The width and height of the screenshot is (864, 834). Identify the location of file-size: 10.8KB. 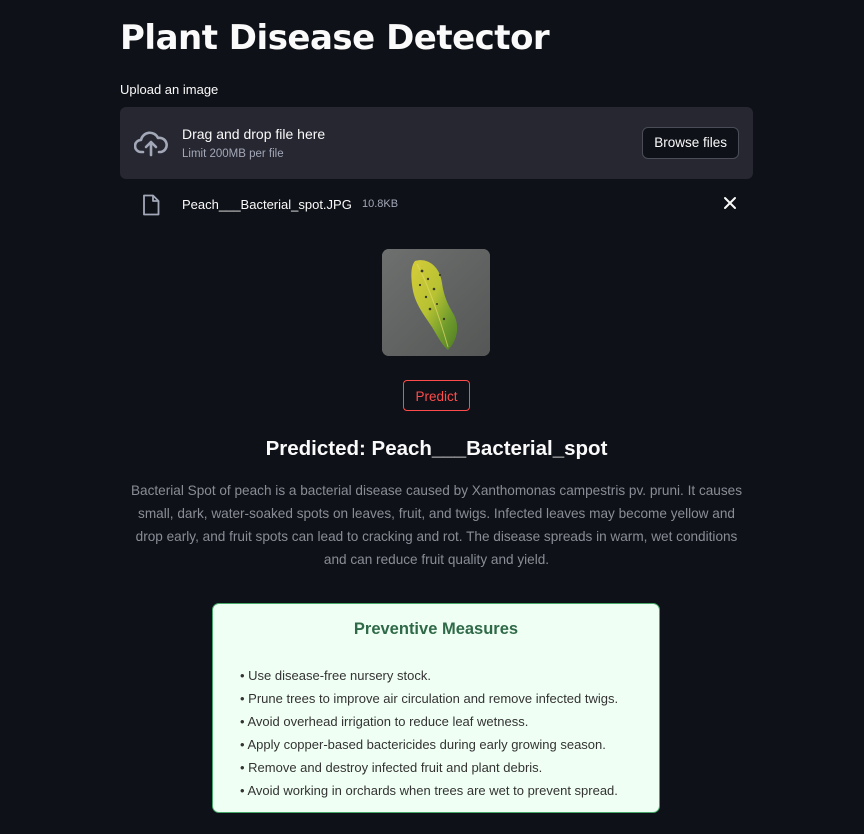
(380, 204).